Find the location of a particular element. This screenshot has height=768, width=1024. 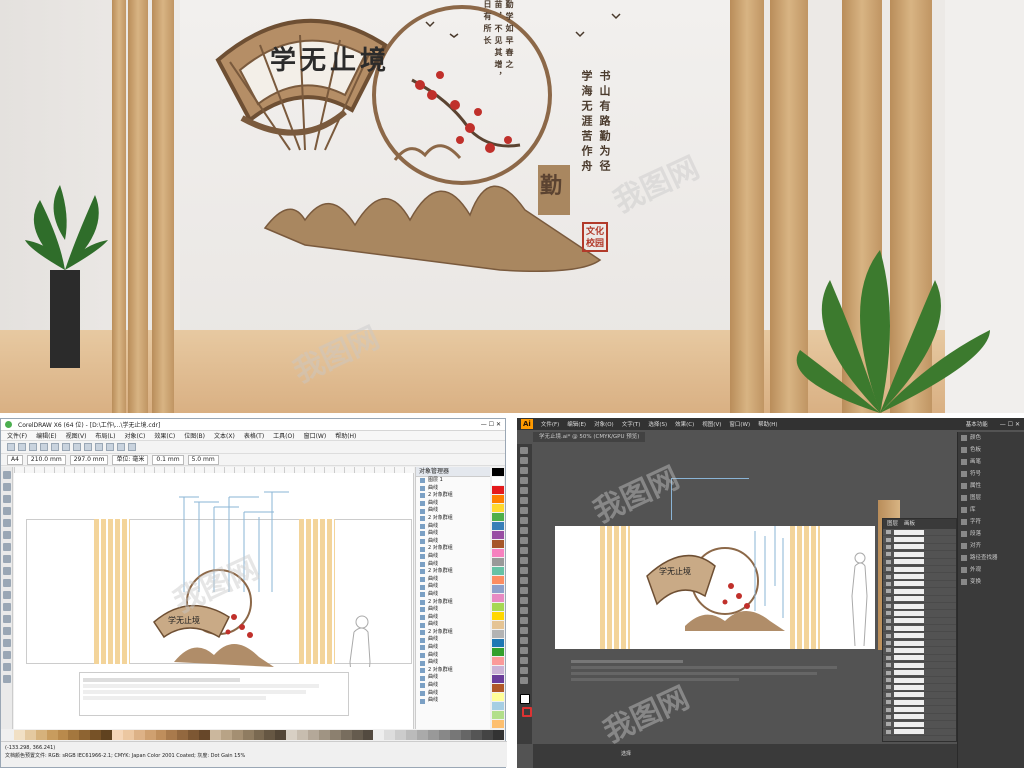

property-field: 5.0 mm is located at coordinates (203, 459).